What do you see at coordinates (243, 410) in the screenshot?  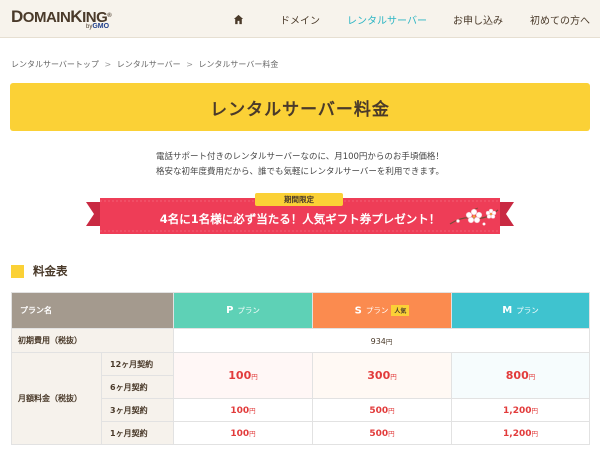 I see `p-plan-3-month-price: 100円` at bounding box center [243, 410].